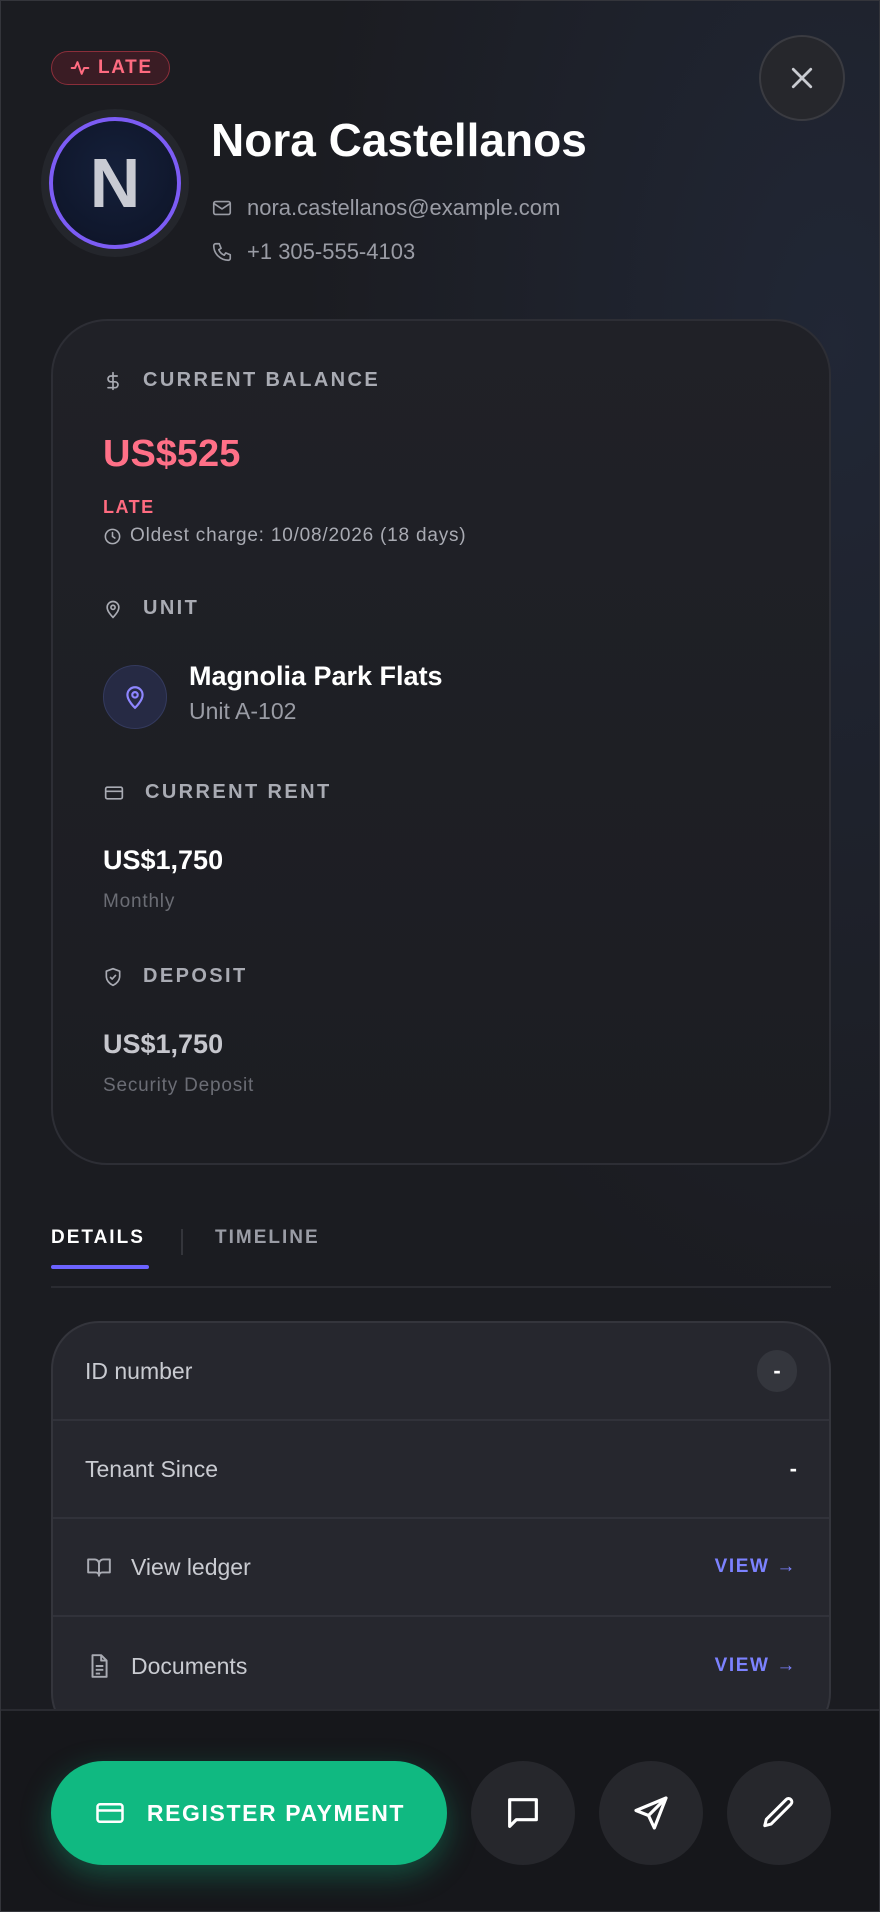 Image resolution: width=880 pixels, height=1912 pixels. What do you see at coordinates (129, 507) in the screenshot?
I see `balance-status: LATE` at bounding box center [129, 507].